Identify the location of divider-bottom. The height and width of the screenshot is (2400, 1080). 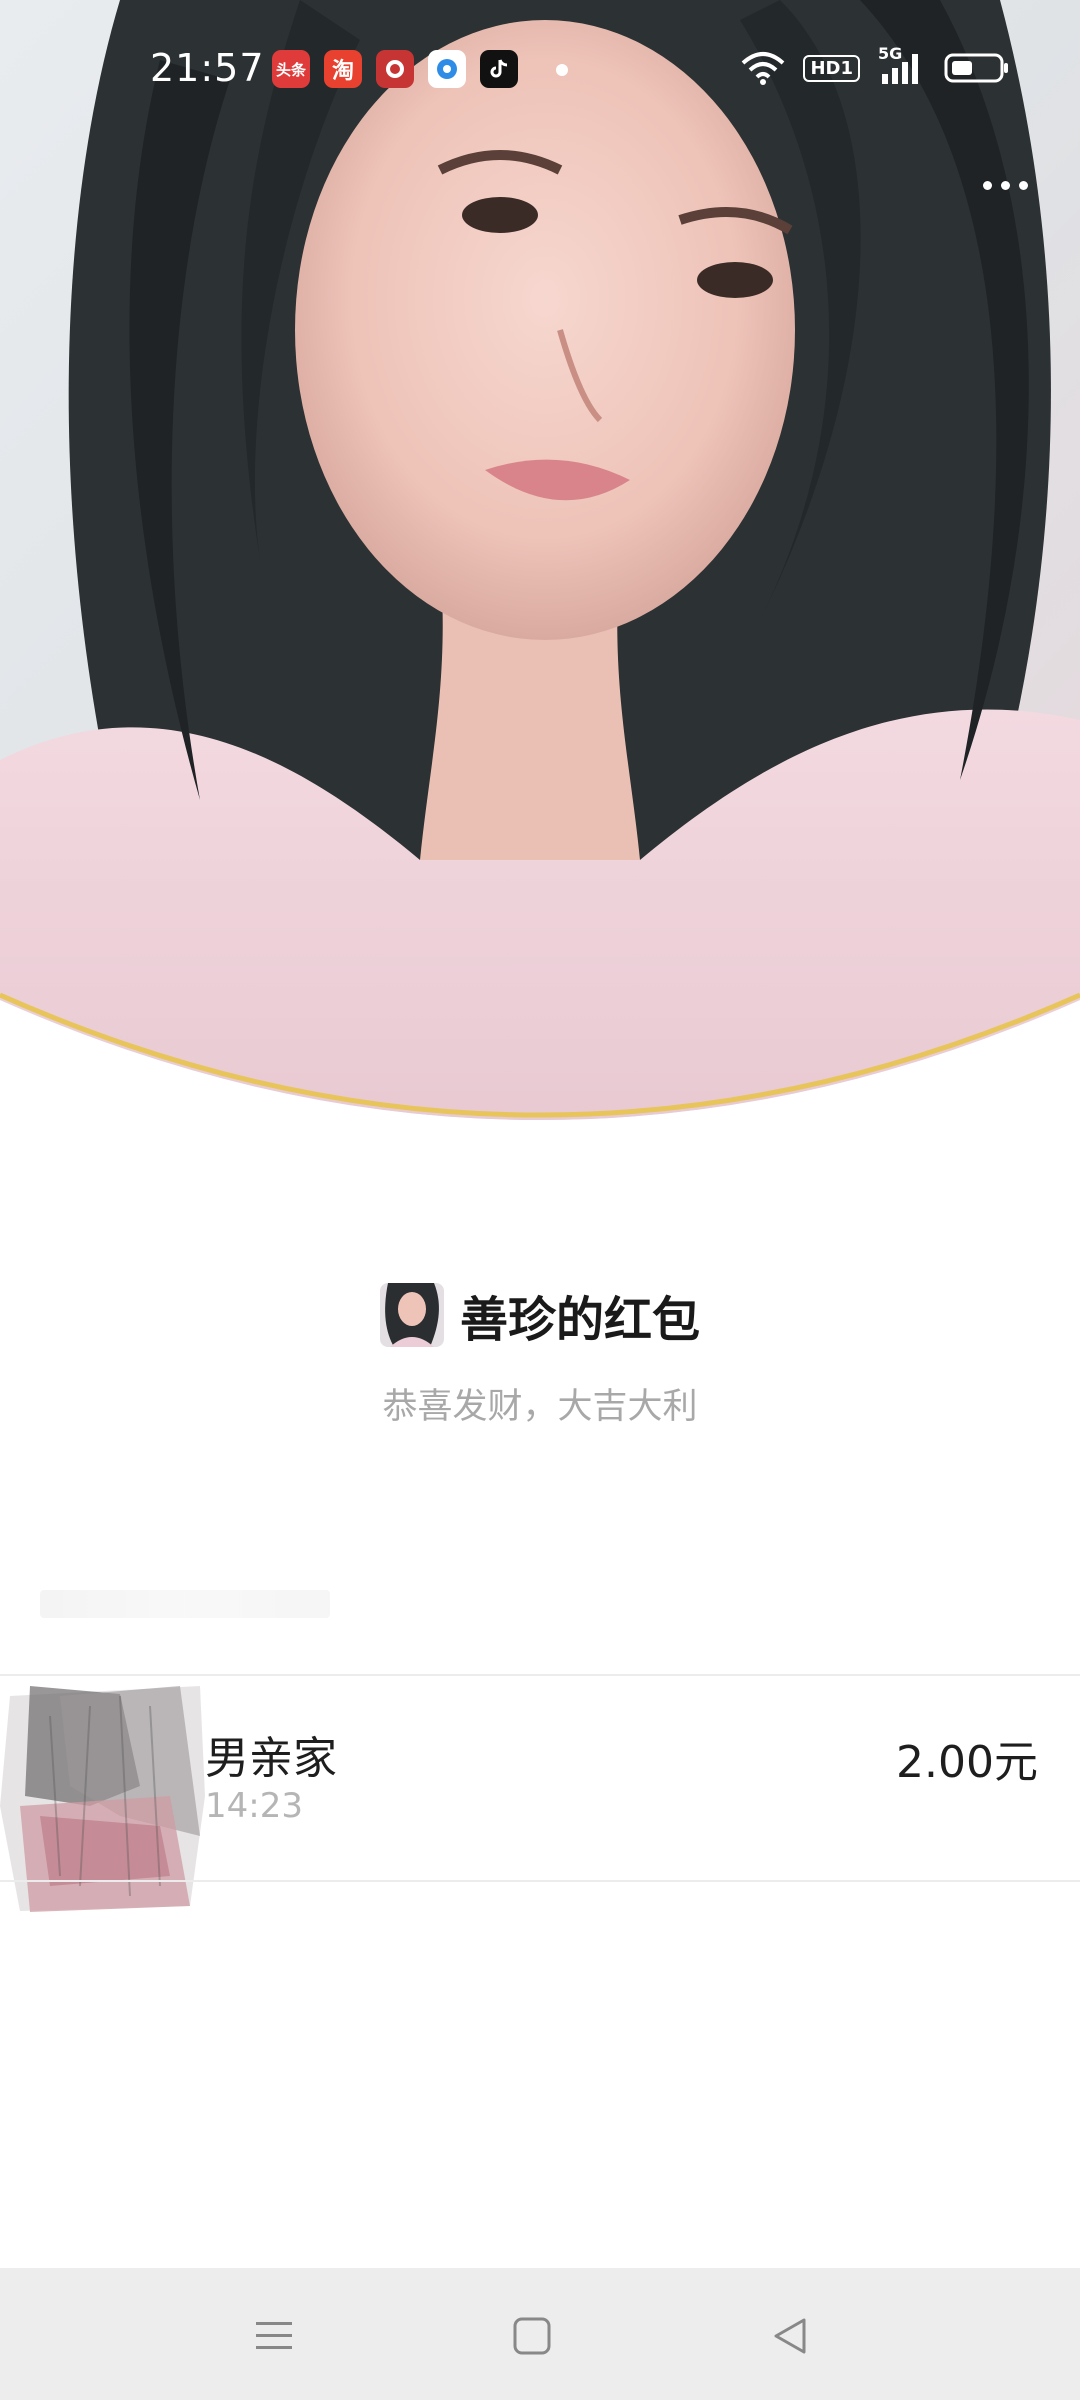
(540, 1881).